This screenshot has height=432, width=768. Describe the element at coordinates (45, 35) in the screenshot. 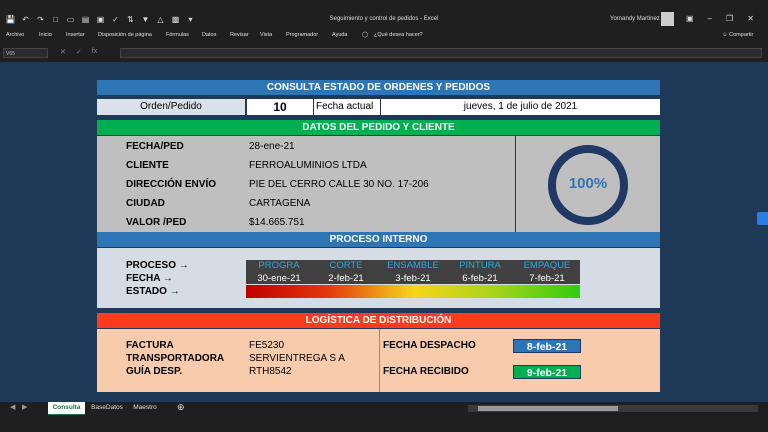

I see `tab-inicio: Inicio` at that location.